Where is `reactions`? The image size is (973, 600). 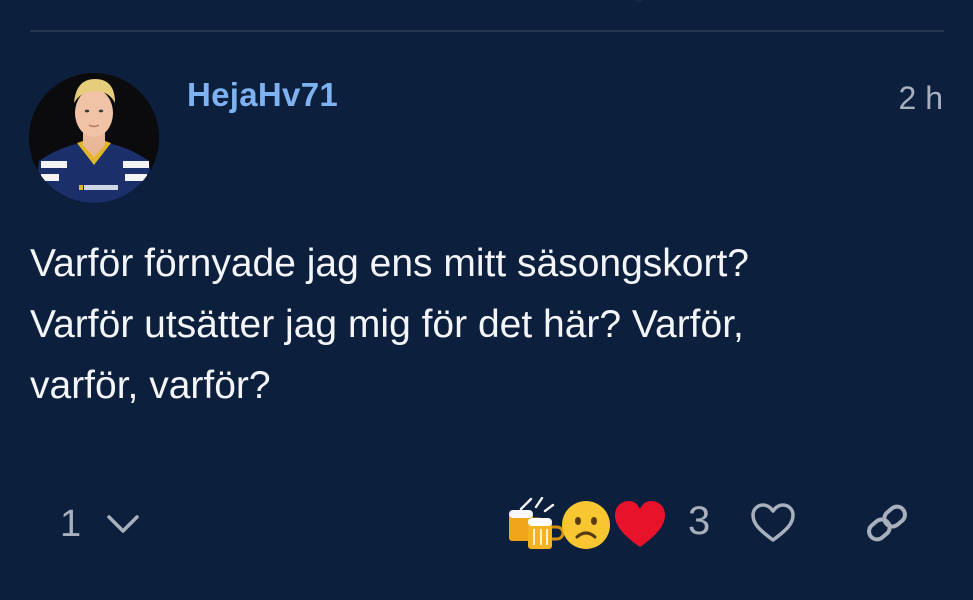
reactions is located at coordinates (585, 524).